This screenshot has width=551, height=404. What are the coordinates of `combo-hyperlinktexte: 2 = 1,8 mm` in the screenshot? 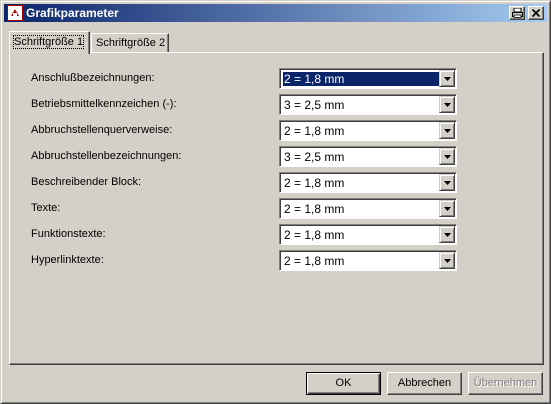 It's located at (368, 260).